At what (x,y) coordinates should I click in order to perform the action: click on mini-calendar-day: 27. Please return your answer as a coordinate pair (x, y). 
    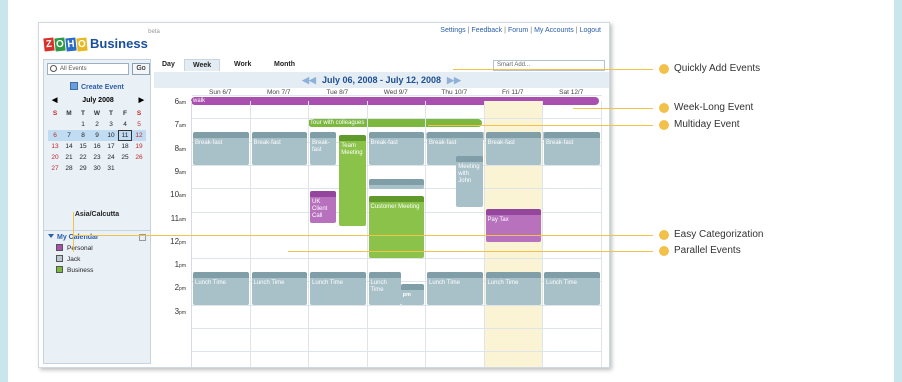
    Looking at the image, I should click on (55, 168).